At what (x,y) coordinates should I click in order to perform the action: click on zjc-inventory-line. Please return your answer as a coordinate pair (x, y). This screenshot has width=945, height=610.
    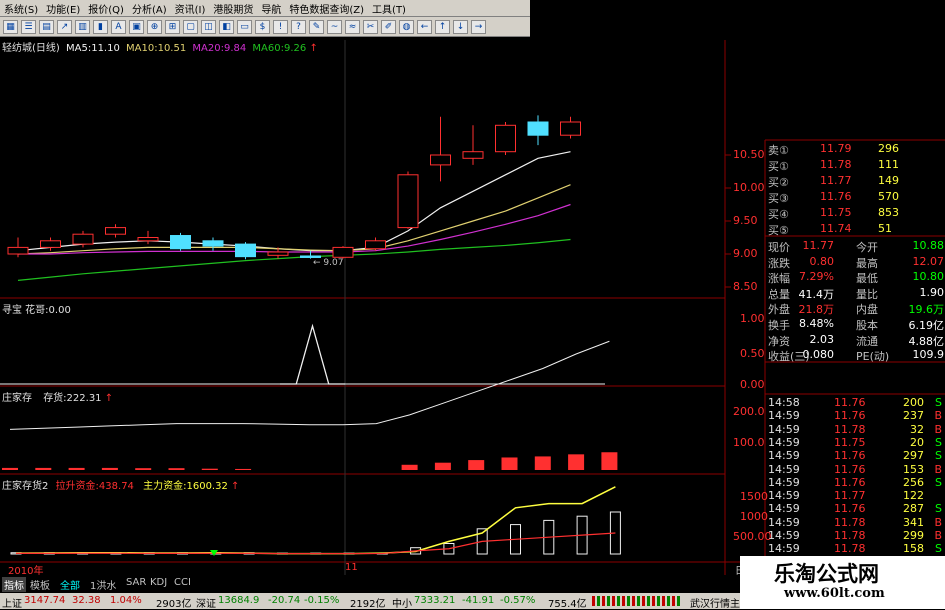
    Looking at the image, I should click on (309, 385).